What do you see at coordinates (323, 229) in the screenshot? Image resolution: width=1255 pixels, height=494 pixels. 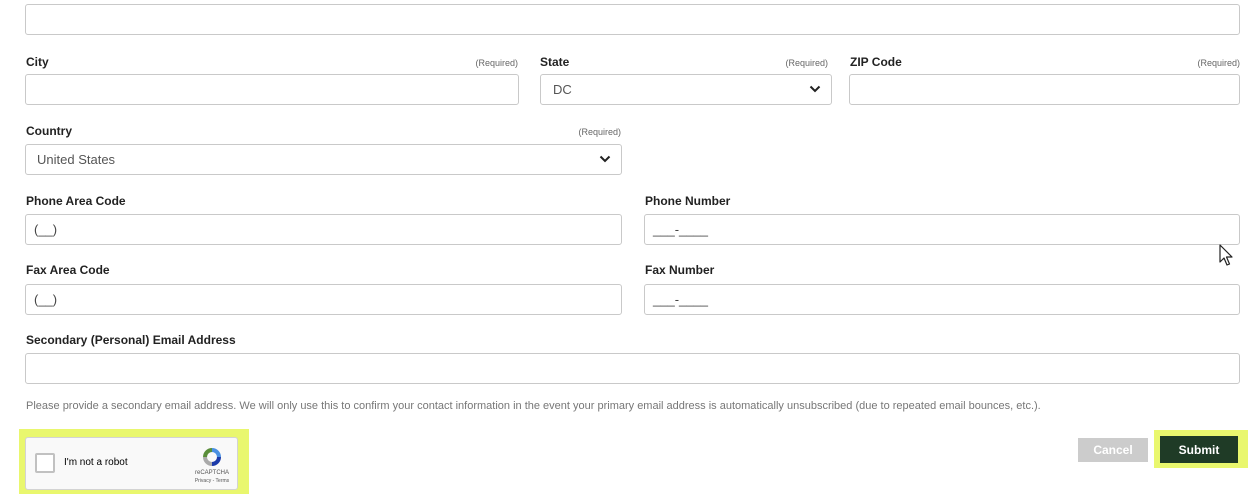 I see `phone-area-input: (__)` at bounding box center [323, 229].